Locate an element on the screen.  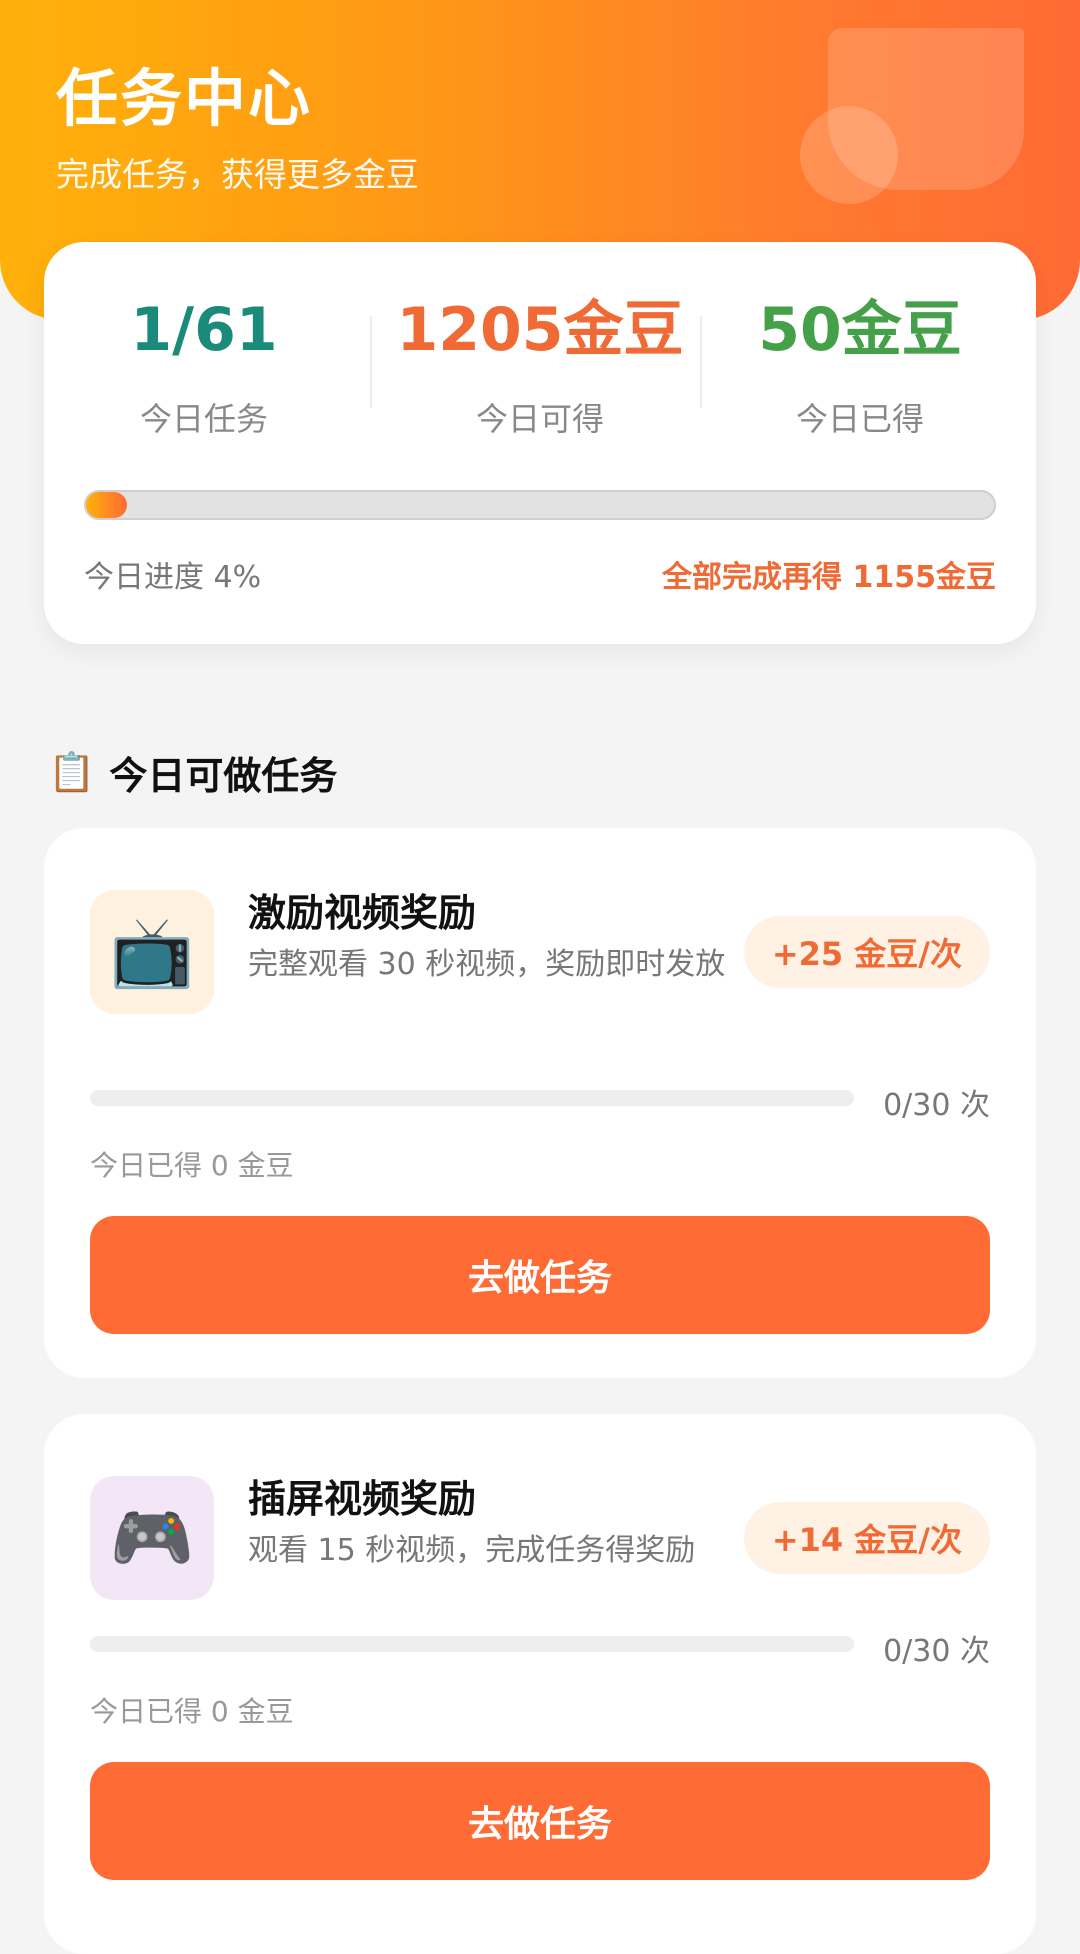
task-description: 完整观看 30 秒视频，奖励即时发放 is located at coordinates (487, 964).